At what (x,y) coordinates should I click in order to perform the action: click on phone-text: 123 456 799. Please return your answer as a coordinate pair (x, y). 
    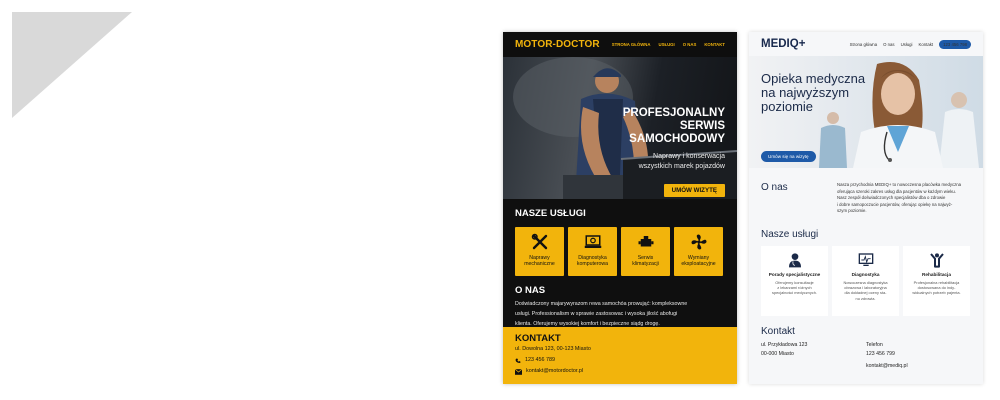
    Looking at the image, I should click on (918, 354).